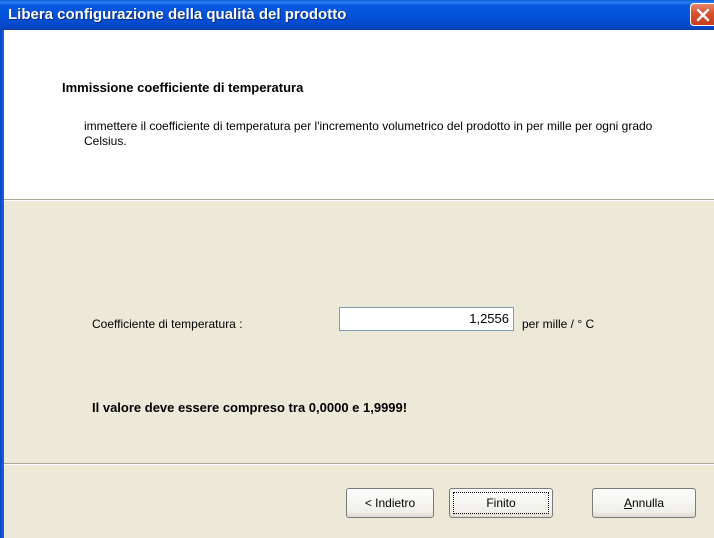 This screenshot has height=538, width=714. I want to click on header-title: Immissione coefficiente di temperatura, so click(183, 87).